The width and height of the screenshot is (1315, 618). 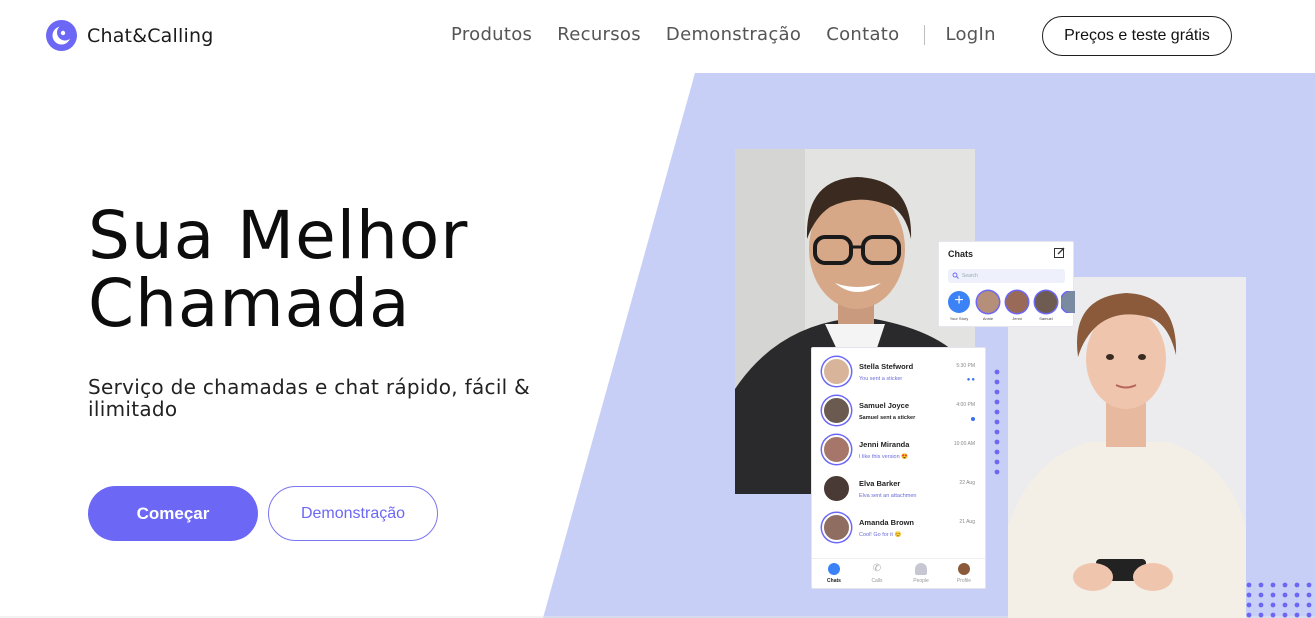 I want to click on story-jenni: Jenni, so click(x=1017, y=306).